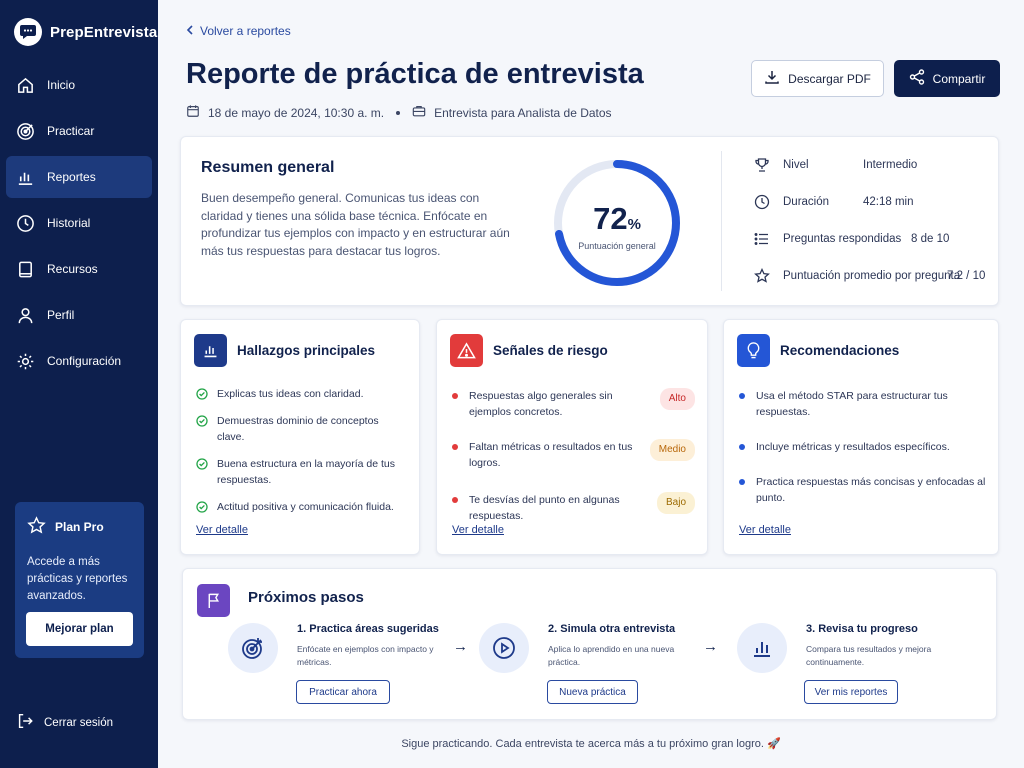  What do you see at coordinates (25, 722) in the screenshot?
I see `logout-icon` at bounding box center [25, 722].